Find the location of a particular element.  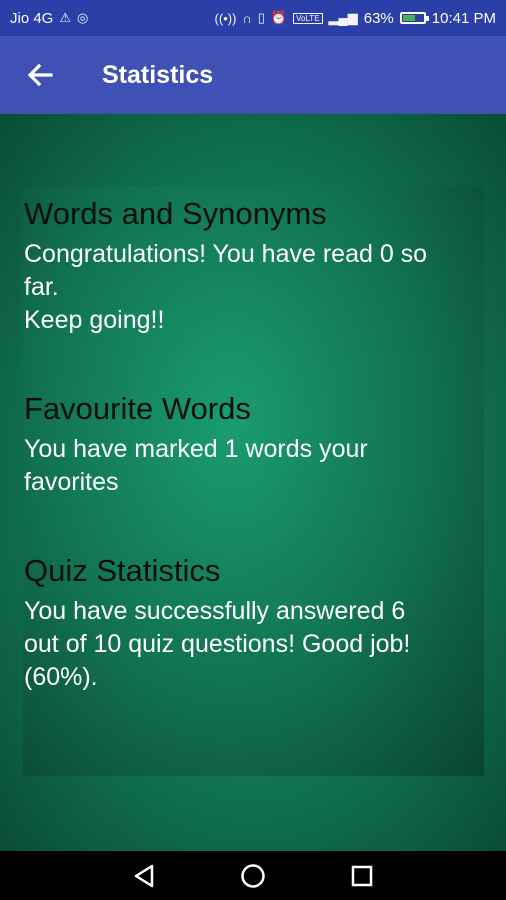

warning-icon: ⚠ is located at coordinates (65, 17).